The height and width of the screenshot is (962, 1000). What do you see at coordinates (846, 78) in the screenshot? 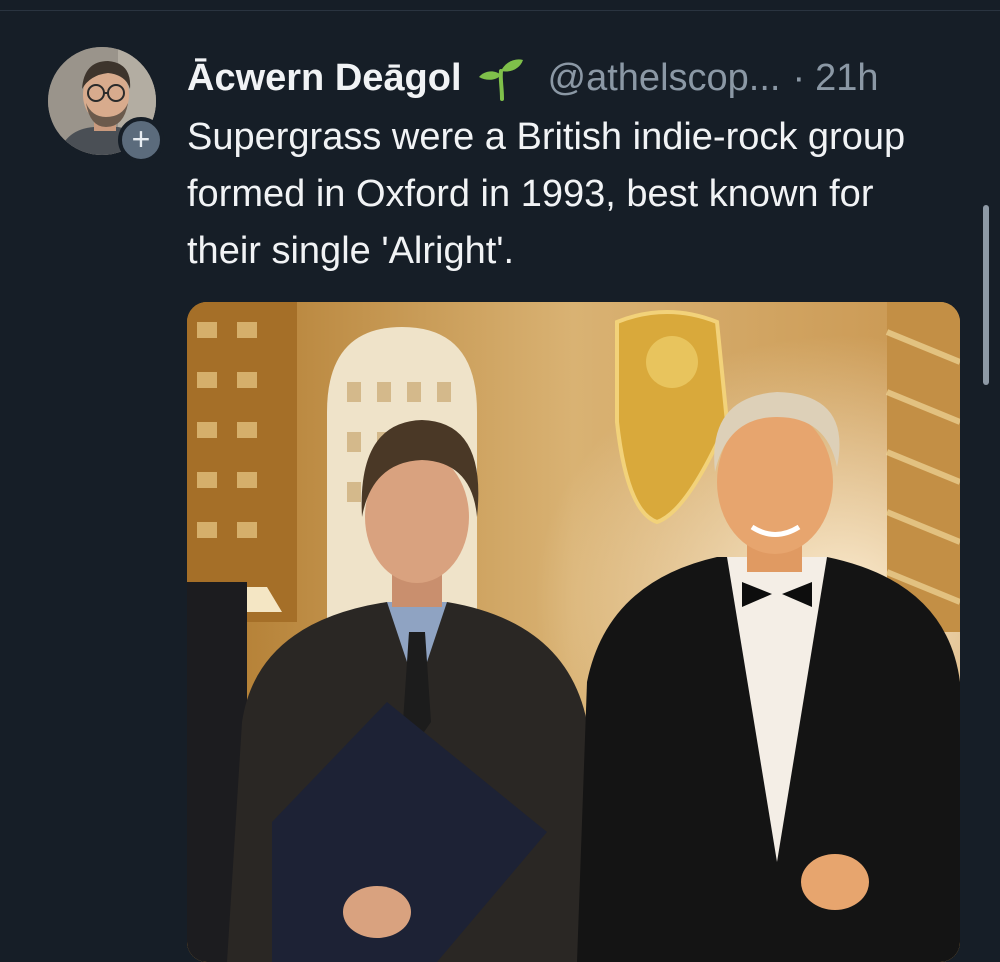
I see `post-timestamp: 21h` at bounding box center [846, 78].